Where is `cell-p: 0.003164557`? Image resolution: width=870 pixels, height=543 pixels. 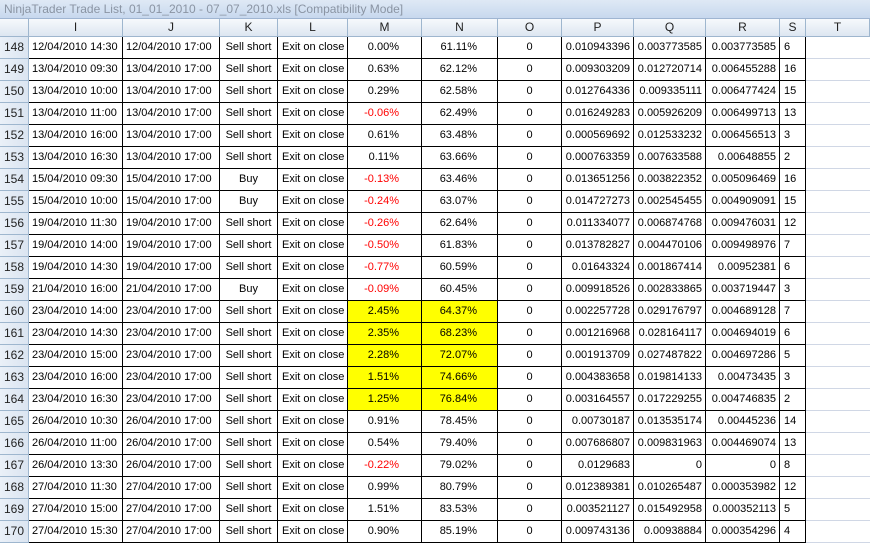 cell-p: 0.003164557 is located at coordinates (598, 400).